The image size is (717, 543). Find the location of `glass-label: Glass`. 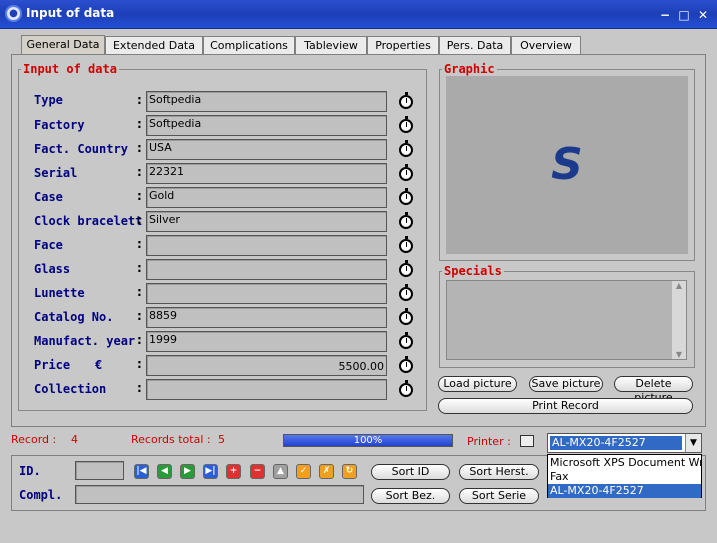

glass-label: Glass is located at coordinates (52, 269).